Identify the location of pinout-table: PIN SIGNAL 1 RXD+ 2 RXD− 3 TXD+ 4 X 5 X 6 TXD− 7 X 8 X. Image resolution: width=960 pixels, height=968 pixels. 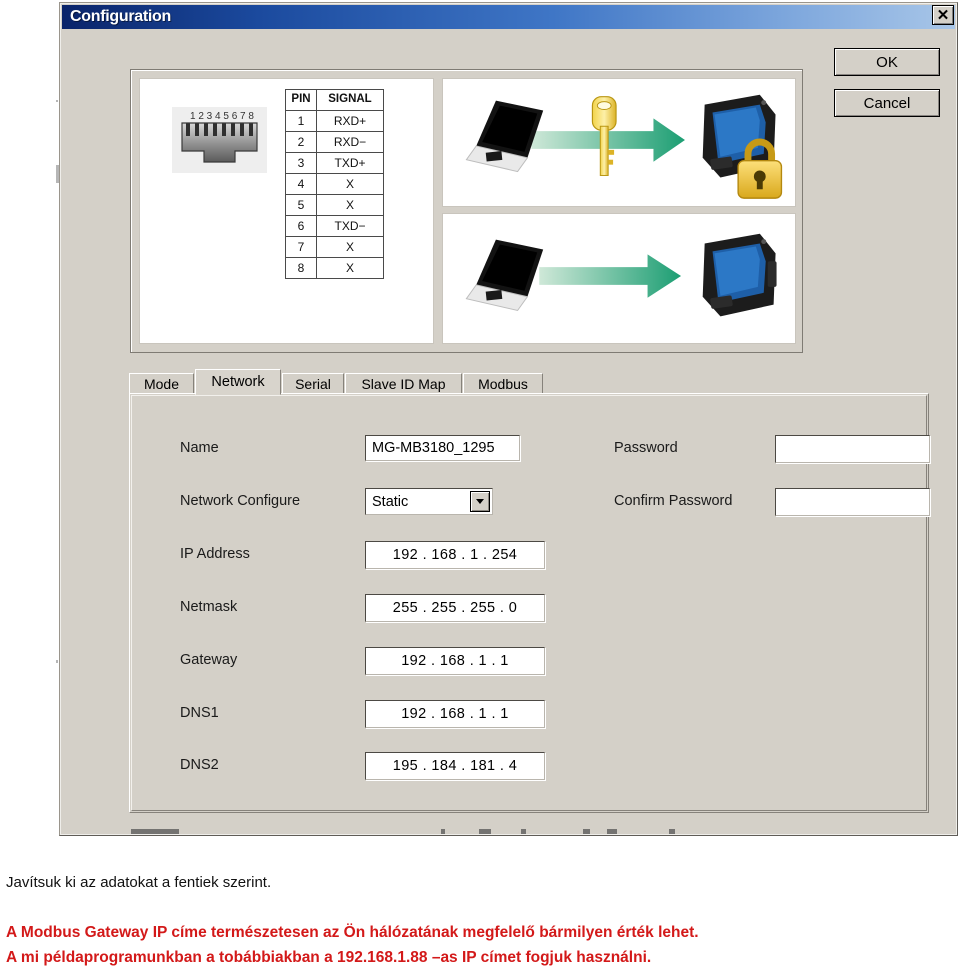
(334, 184).